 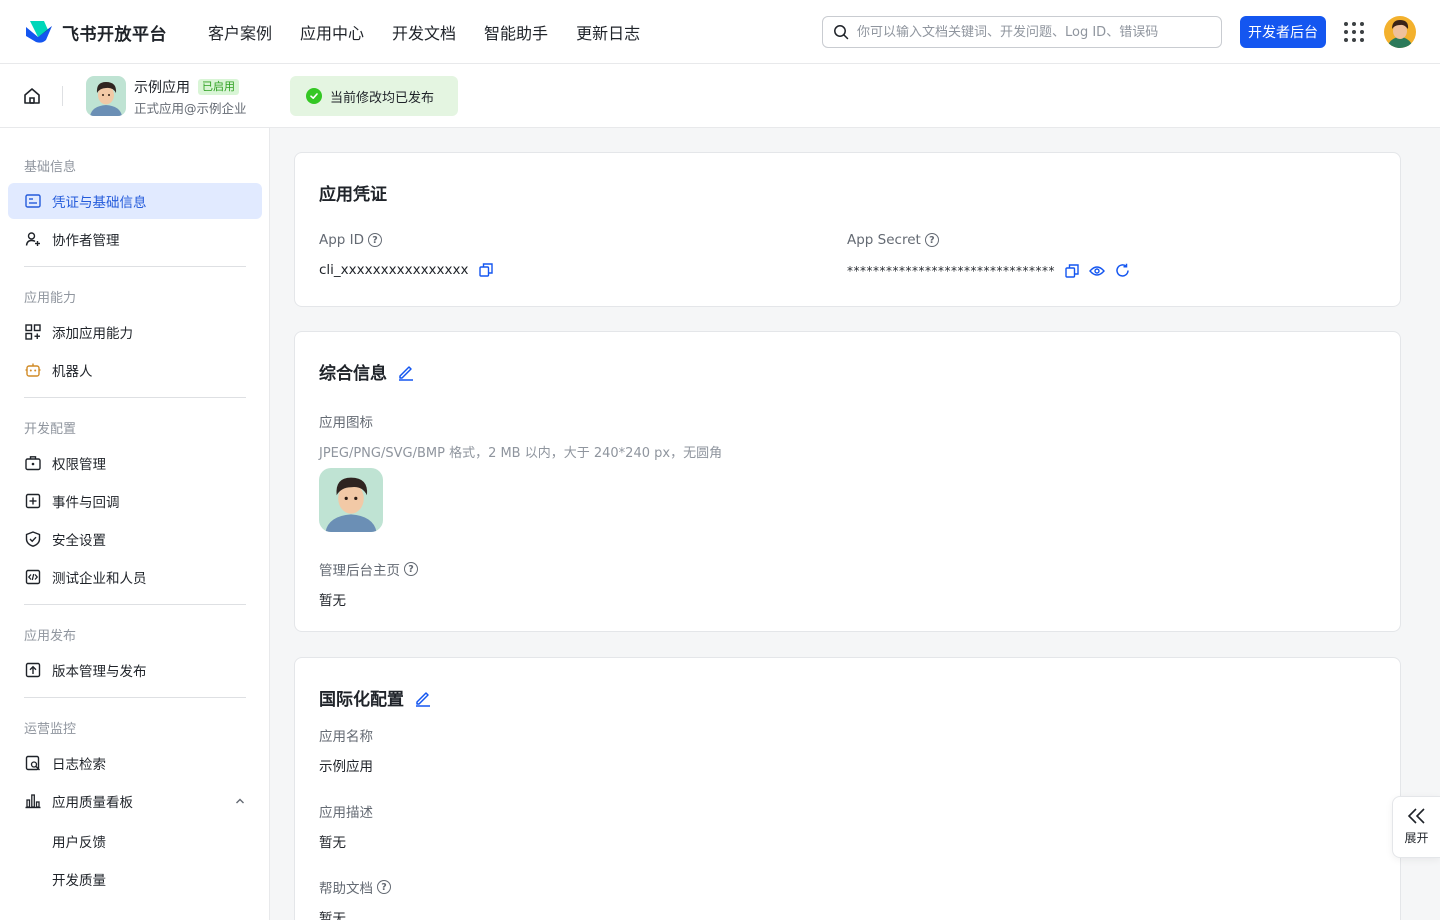 I want to click on app-secret-value: ********************************, so click(x=988, y=270).